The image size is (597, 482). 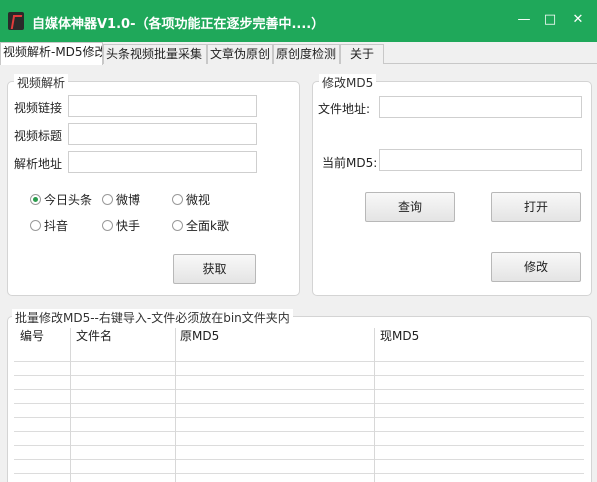 I want to click on radio-kuaishou: 快手, so click(x=121, y=225).